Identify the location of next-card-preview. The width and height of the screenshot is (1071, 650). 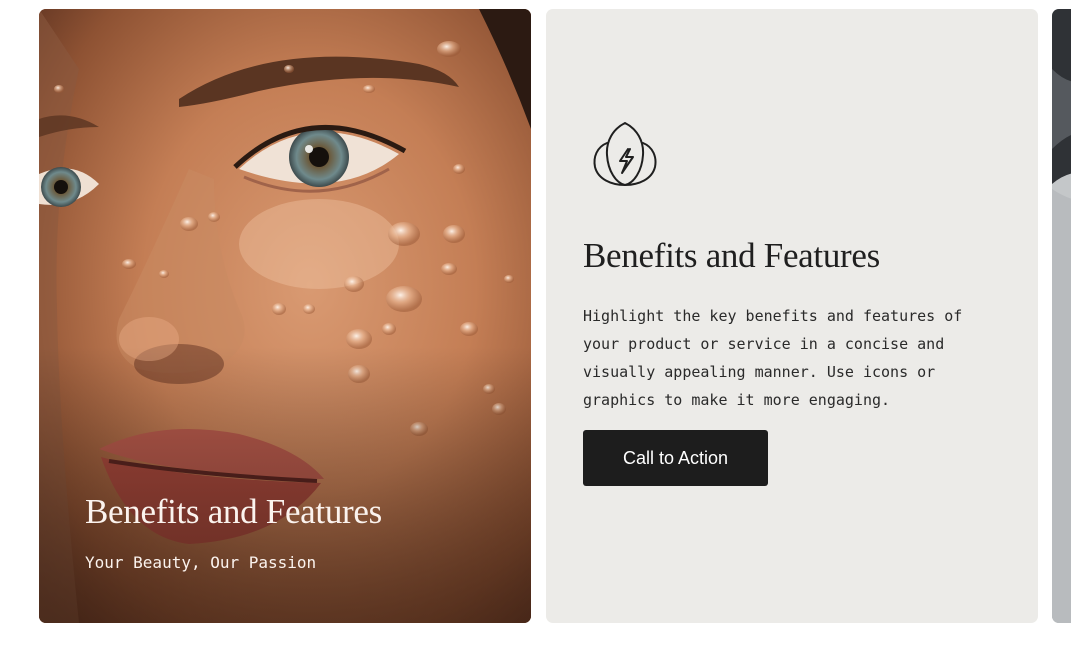
(1061, 316).